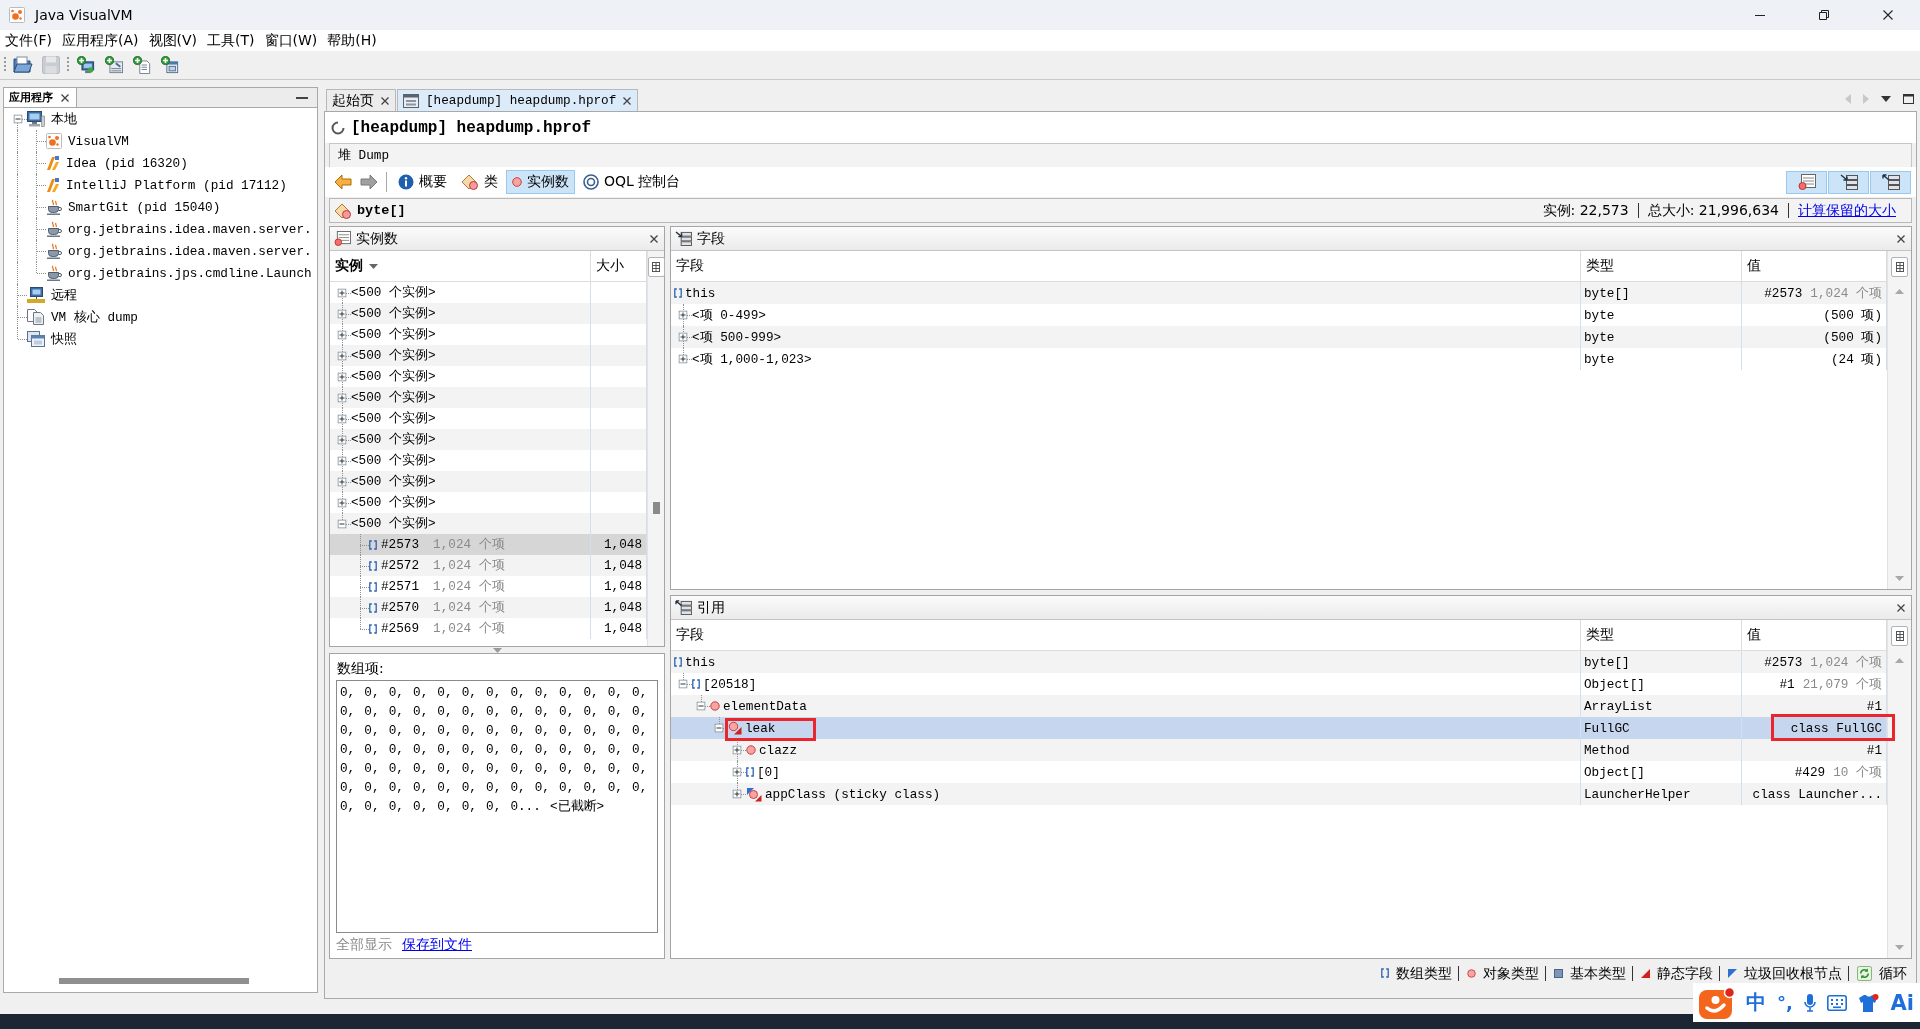  I want to click on retained-size-link: 计算保留的大小, so click(1848, 210).